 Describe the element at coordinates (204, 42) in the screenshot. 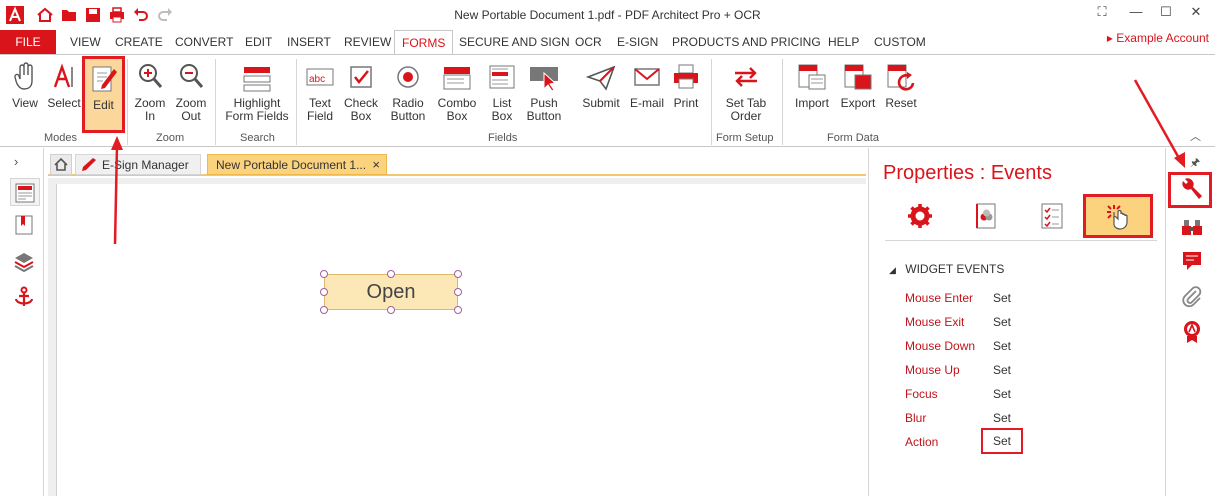

I see `menu-convert: CONVERT` at that location.